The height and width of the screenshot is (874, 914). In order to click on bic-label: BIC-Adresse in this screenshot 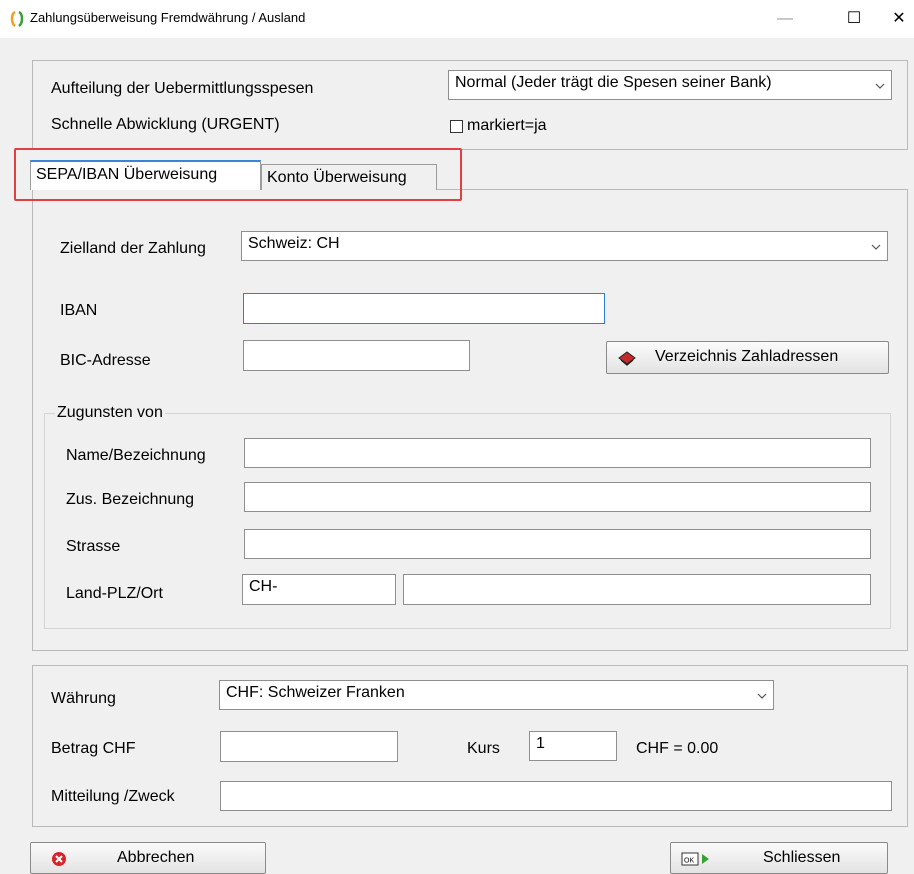, I will do `click(105, 360)`.